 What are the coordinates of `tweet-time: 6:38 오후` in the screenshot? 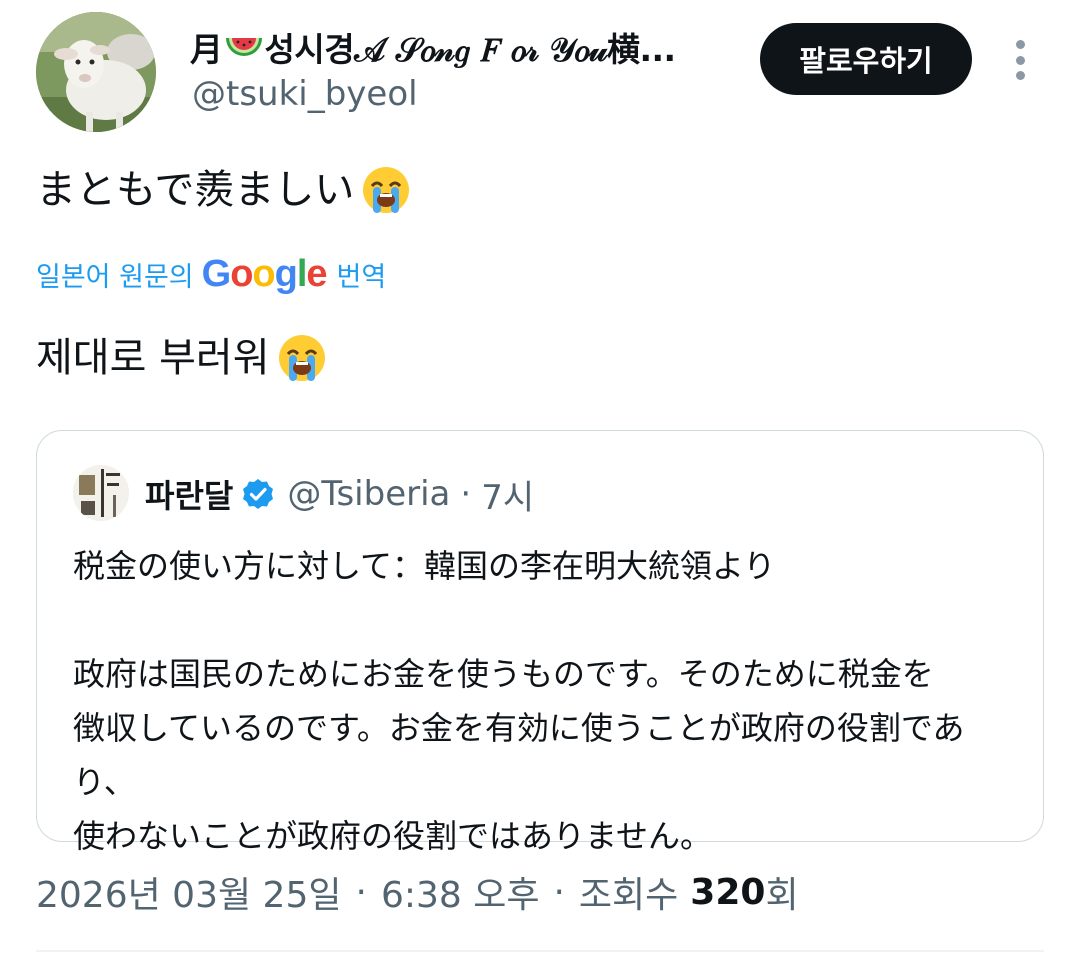 It's located at (460, 895).